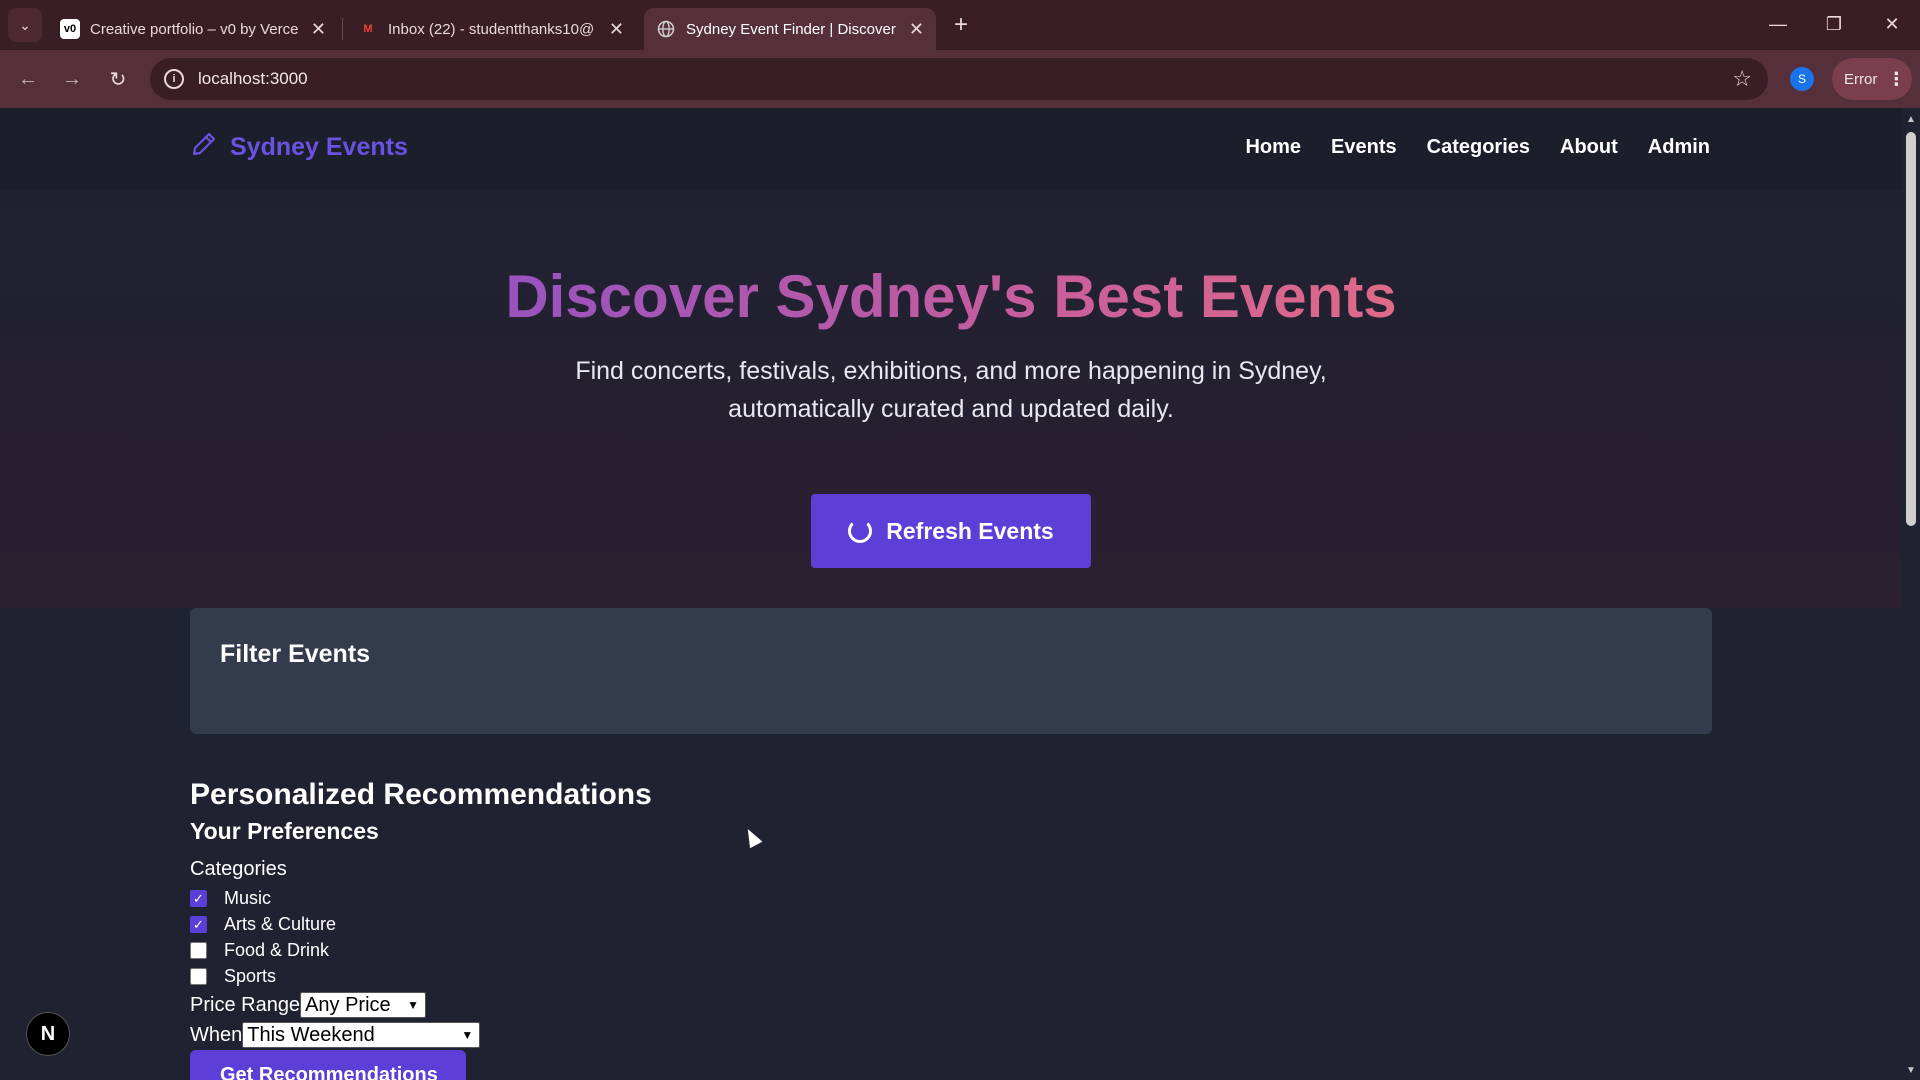 The width and height of the screenshot is (1920, 1080). Describe the element at coordinates (951, 671) in the screenshot. I see `filter-card: Filter Events` at that location.